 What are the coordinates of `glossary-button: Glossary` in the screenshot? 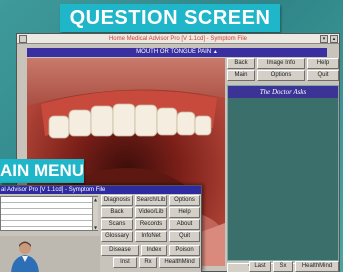 It's located at (117, 236).